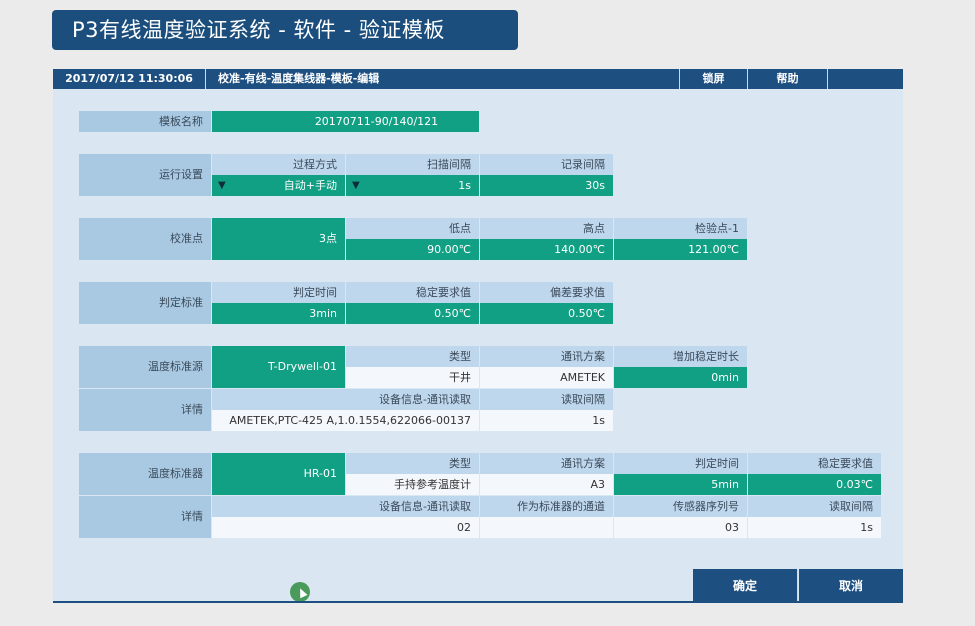  What do you see at coordinates (680, 377) in the screenshot?
I see `extra-stable-input: 0min` at bounding box center [680, 377].